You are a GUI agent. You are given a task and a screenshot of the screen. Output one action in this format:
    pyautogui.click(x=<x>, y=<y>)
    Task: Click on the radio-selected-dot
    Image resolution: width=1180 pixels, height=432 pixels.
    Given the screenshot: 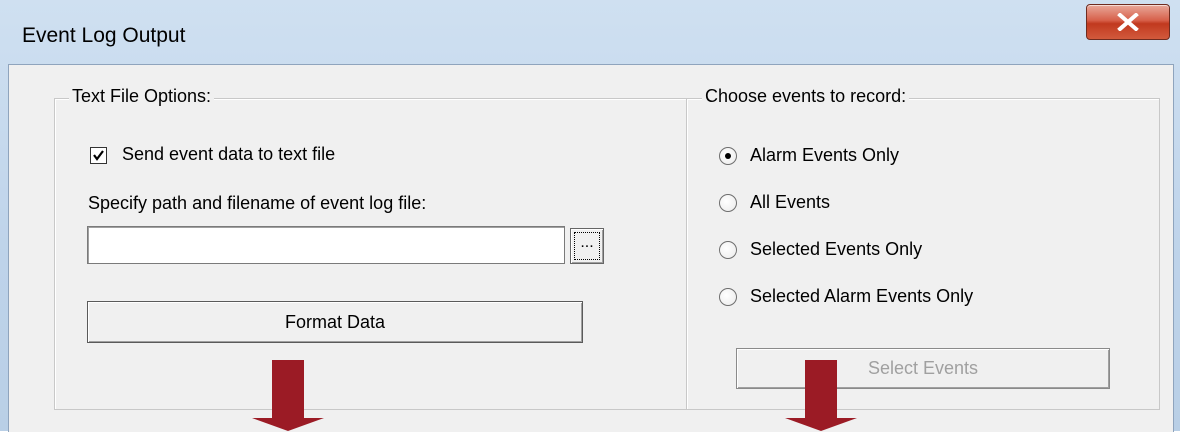 What is the action you would take?
    pyautogui.click(x=728, y=156)
    